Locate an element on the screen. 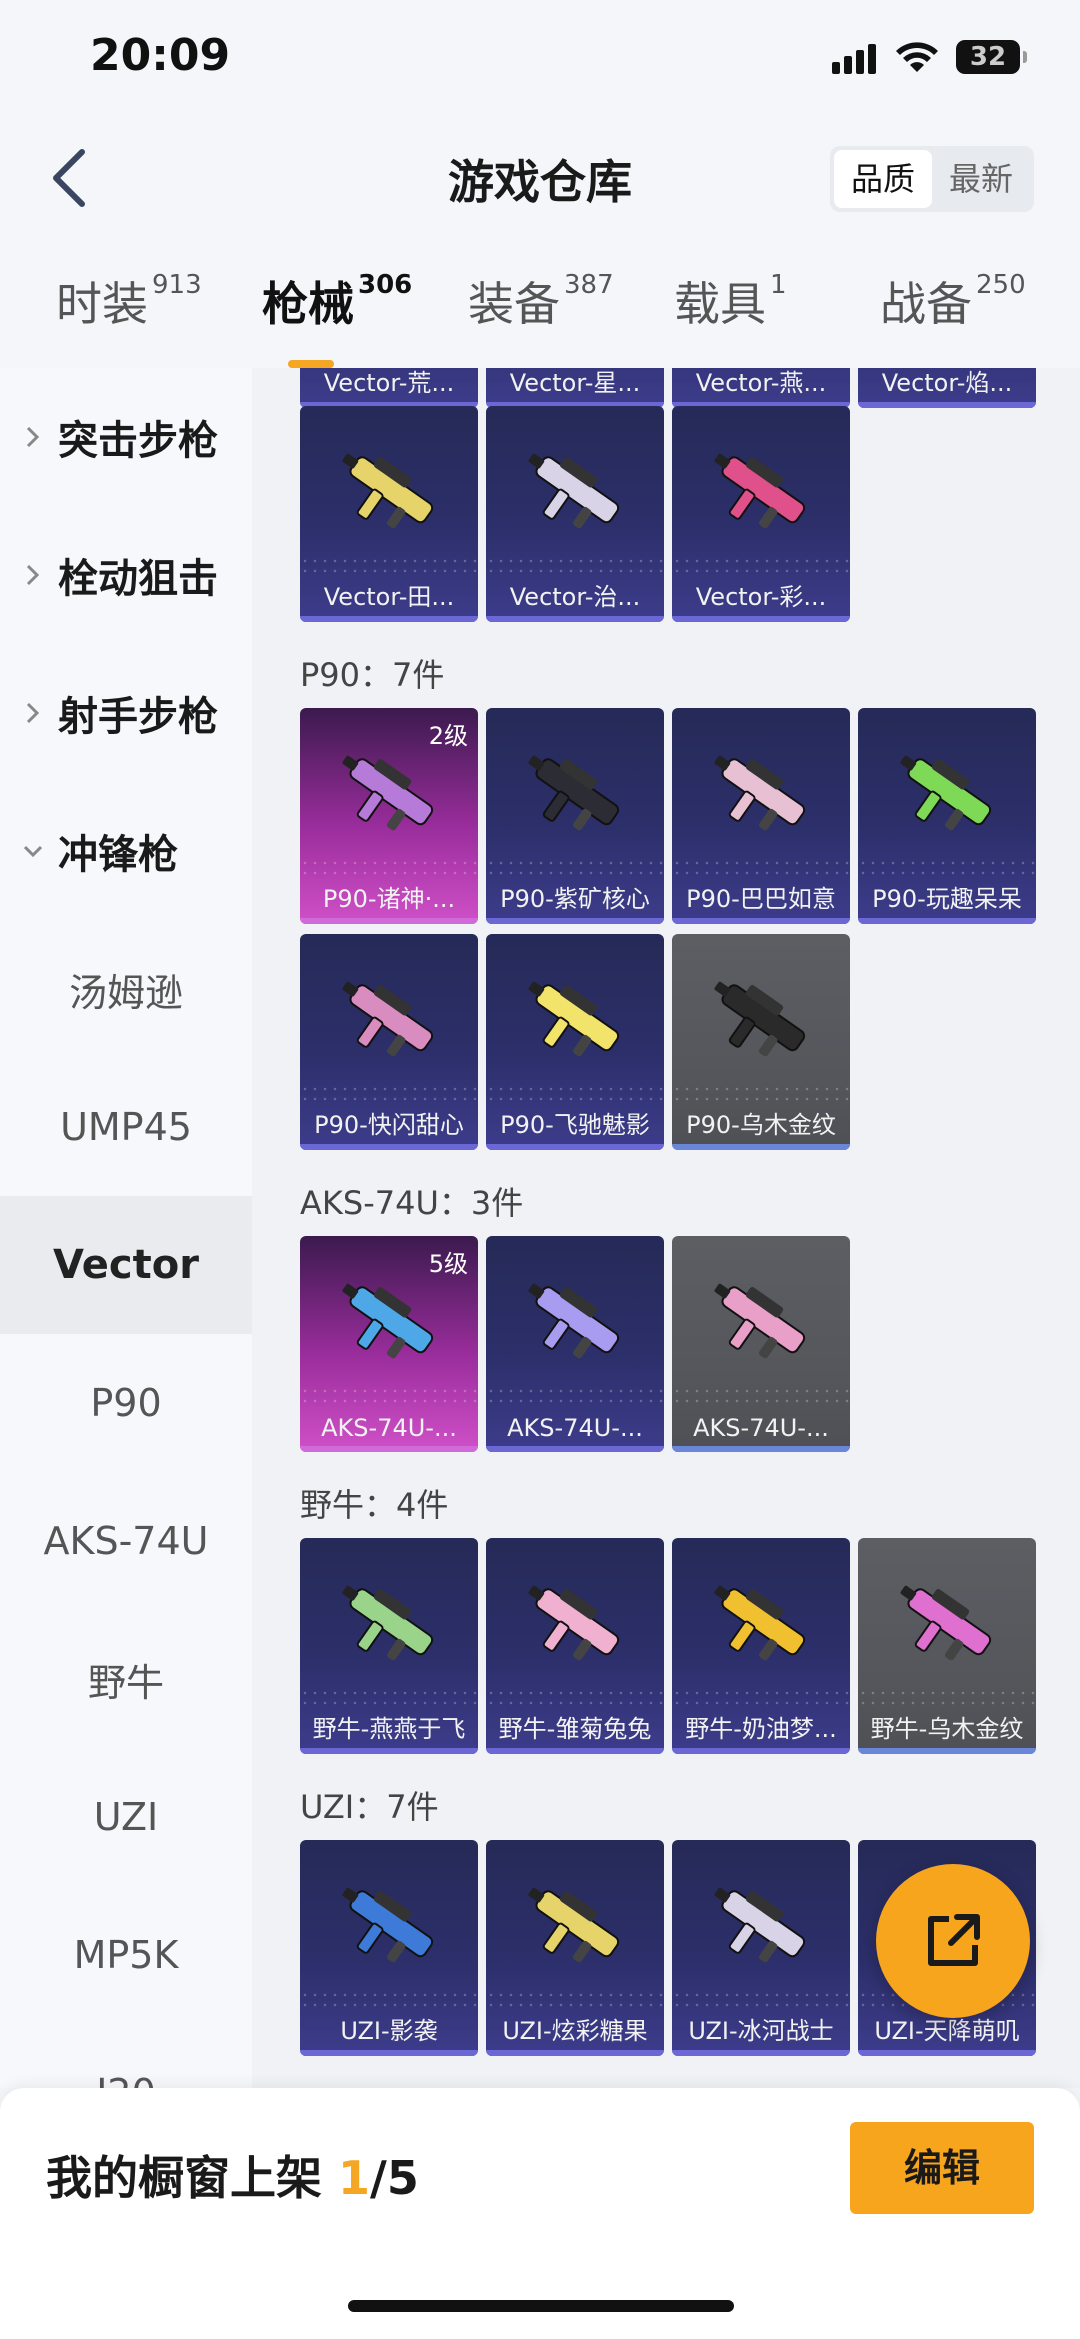  tab-supplies: 战备 250 is located at coordinates (953, 301).